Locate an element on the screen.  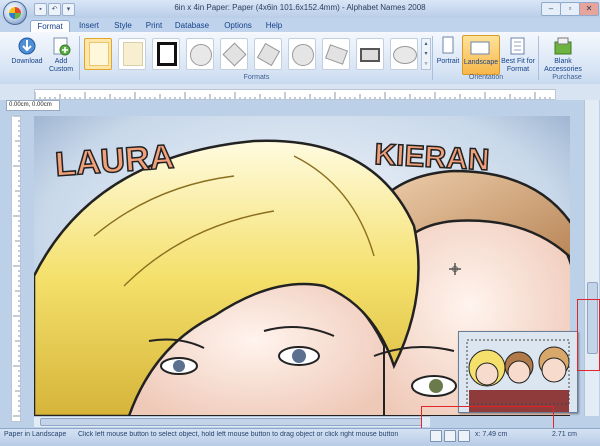
zoom-in-icon is located at coordinates (464, 436).